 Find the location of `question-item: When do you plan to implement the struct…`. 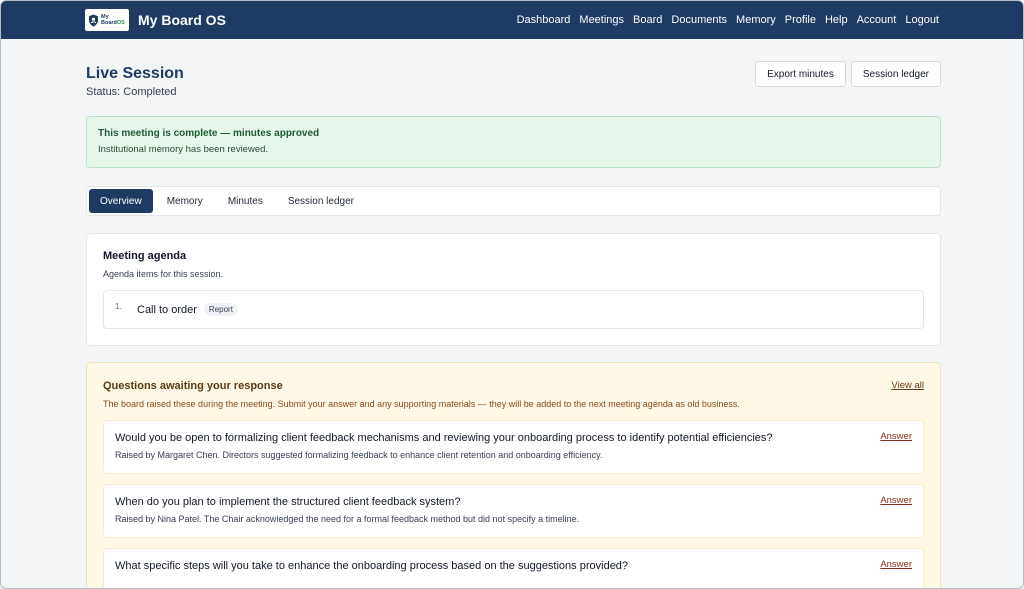

question-item: When do you plan to implement the struct… is located at coordinates (513, 511).